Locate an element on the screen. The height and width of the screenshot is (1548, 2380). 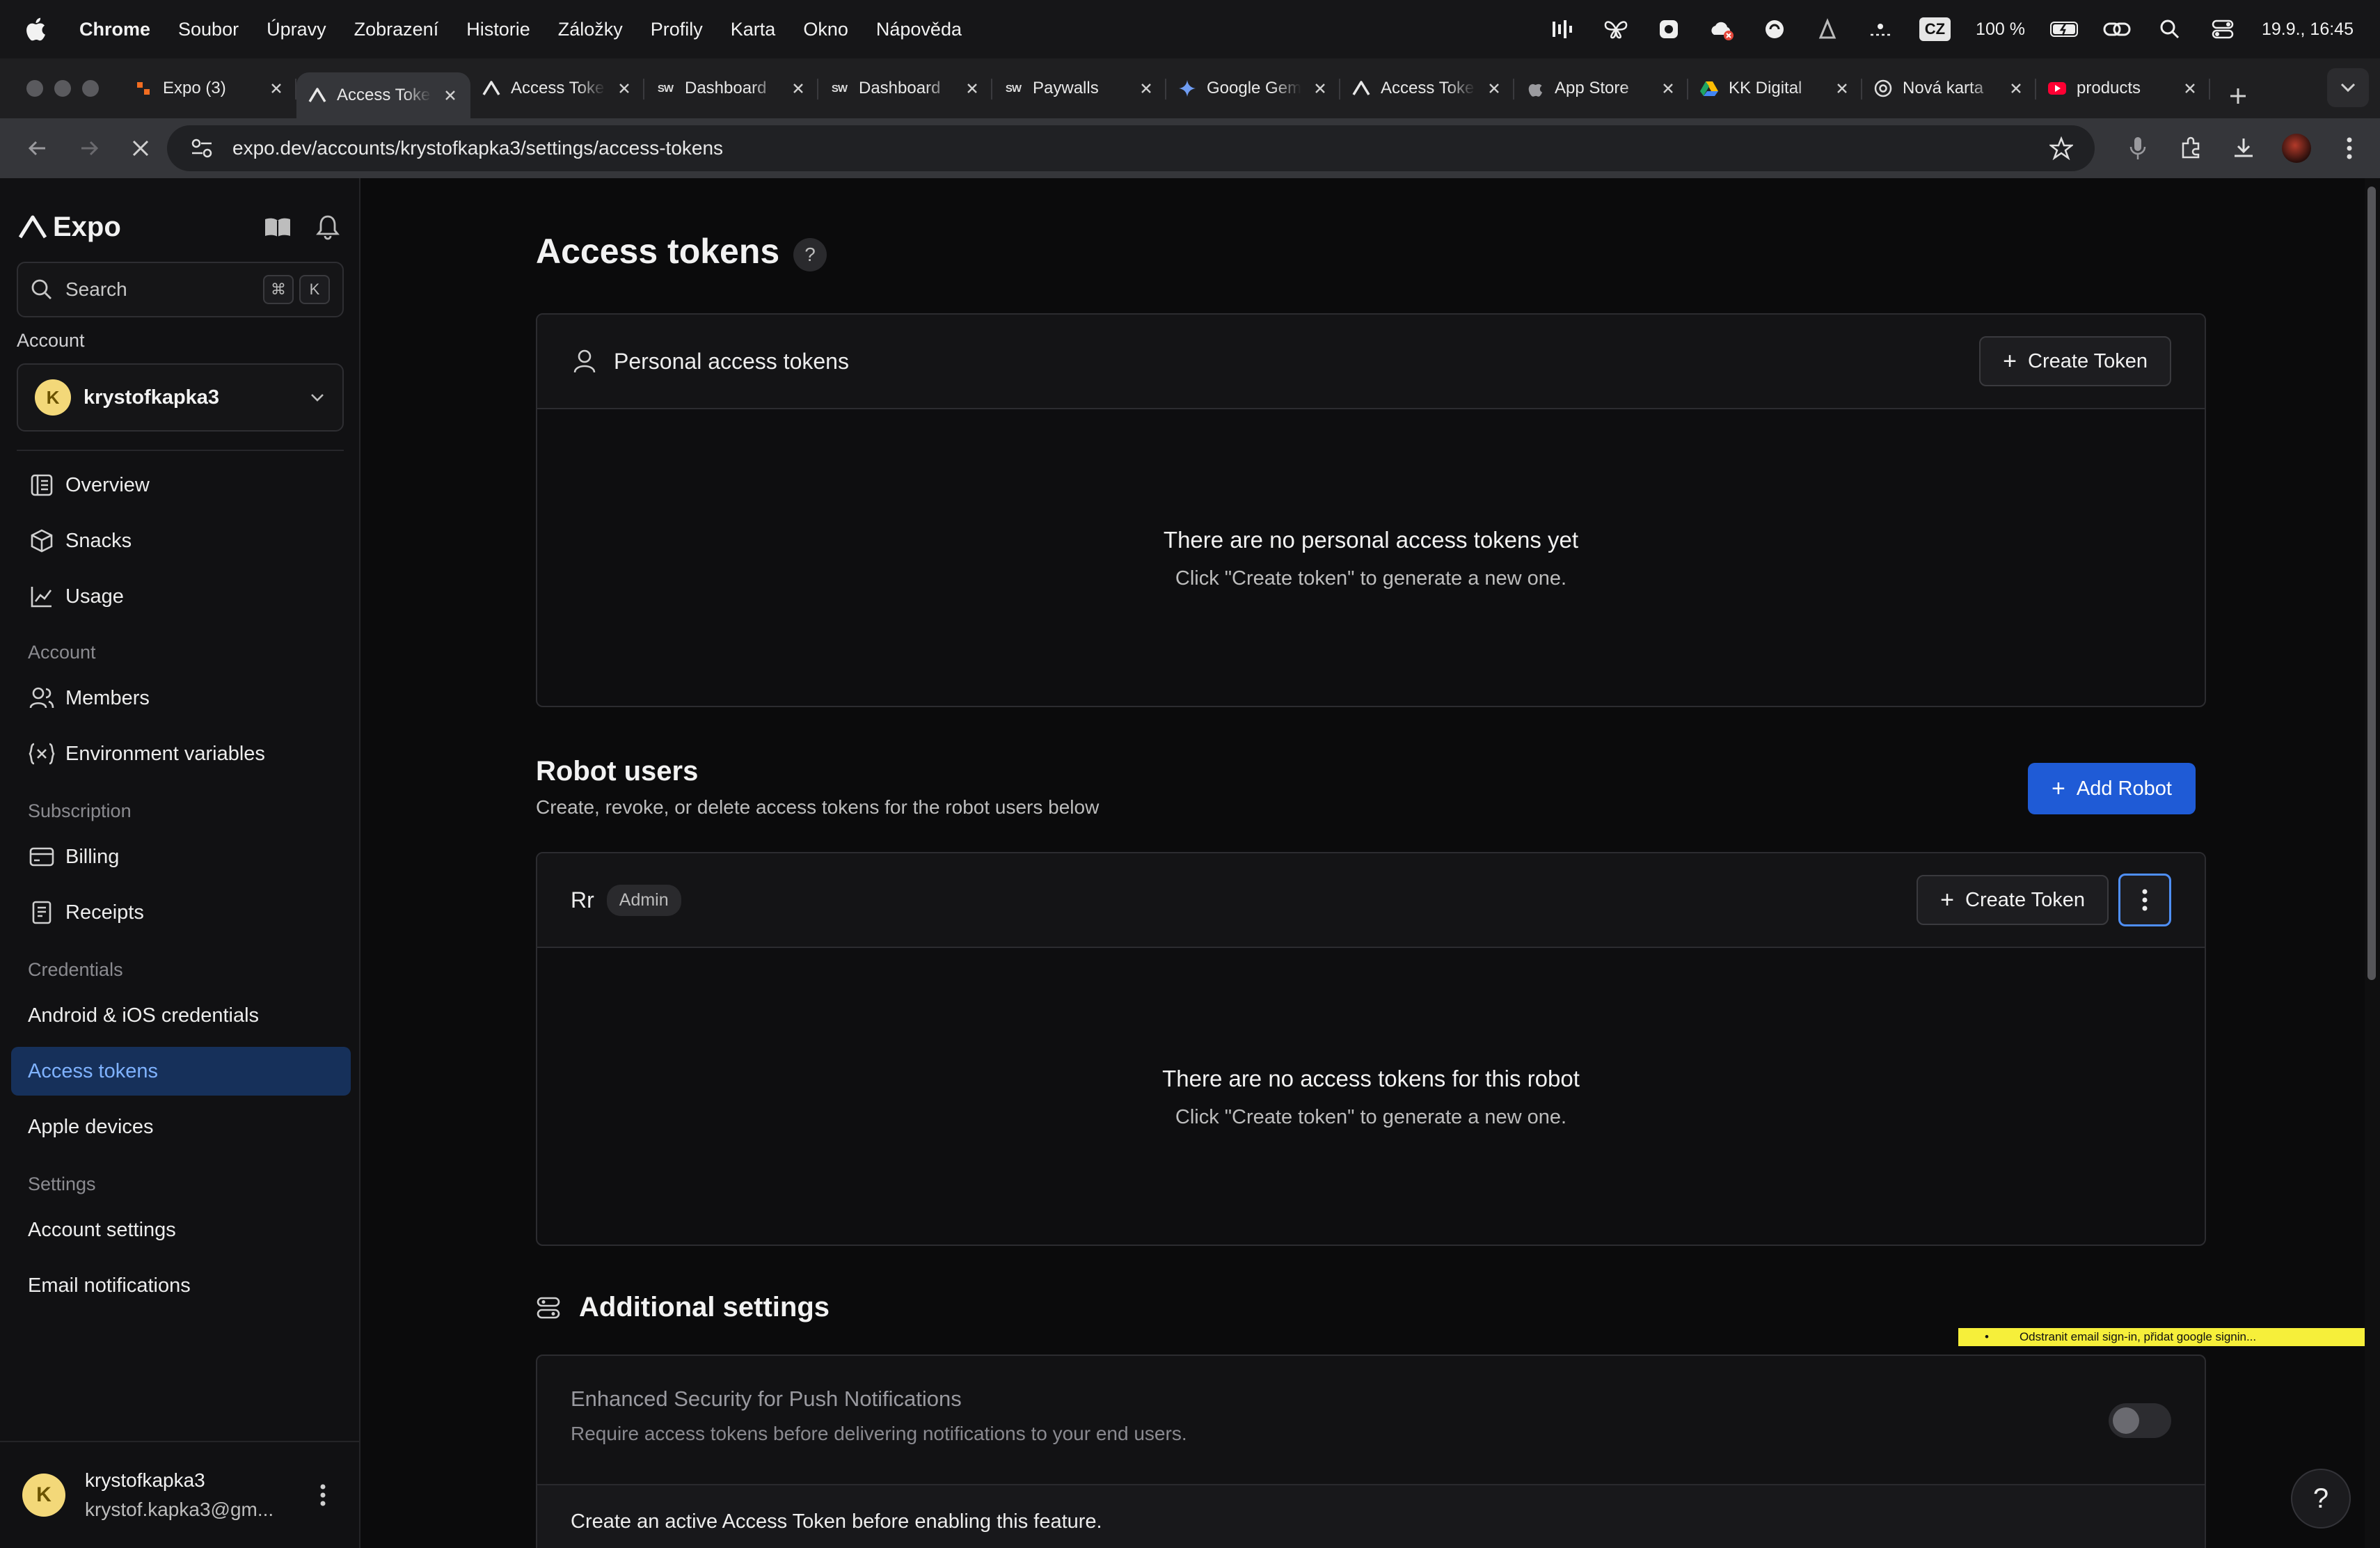
site-info-icon is located at coordinates (202, 148).